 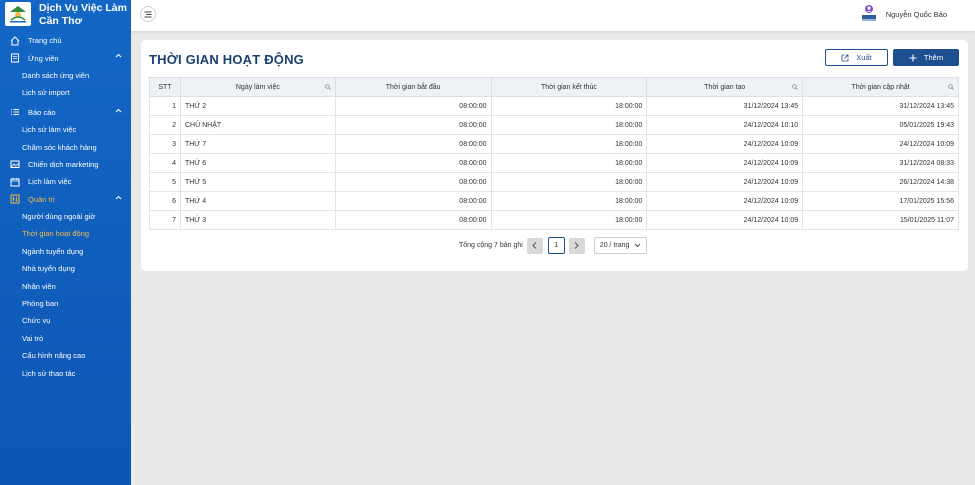 What do you see at coordinates (65, 355) in the screenshot?
I see `sidebar-item-advanced-config: Cấu hình nâng cao` at bounding box center [65, 355].